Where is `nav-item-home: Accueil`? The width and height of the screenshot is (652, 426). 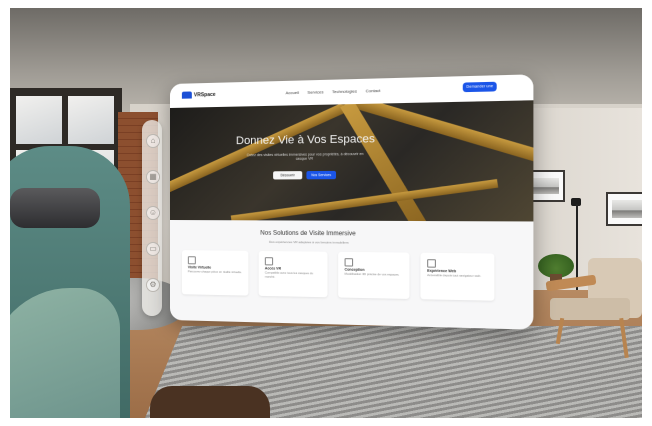
nav-item-home: Accueil is located at coordinates (292, 92).